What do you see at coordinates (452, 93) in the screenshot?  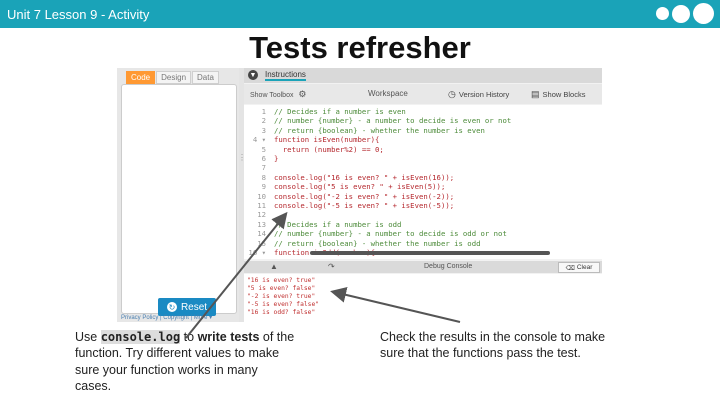 I see `history-icon: ◷` at bounding box center [452, 93].